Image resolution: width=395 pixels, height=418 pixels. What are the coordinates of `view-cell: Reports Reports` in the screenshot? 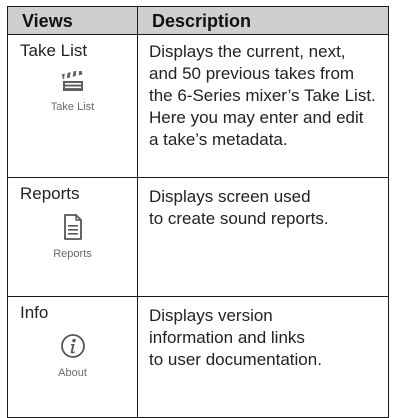 It's located at (72, 237).